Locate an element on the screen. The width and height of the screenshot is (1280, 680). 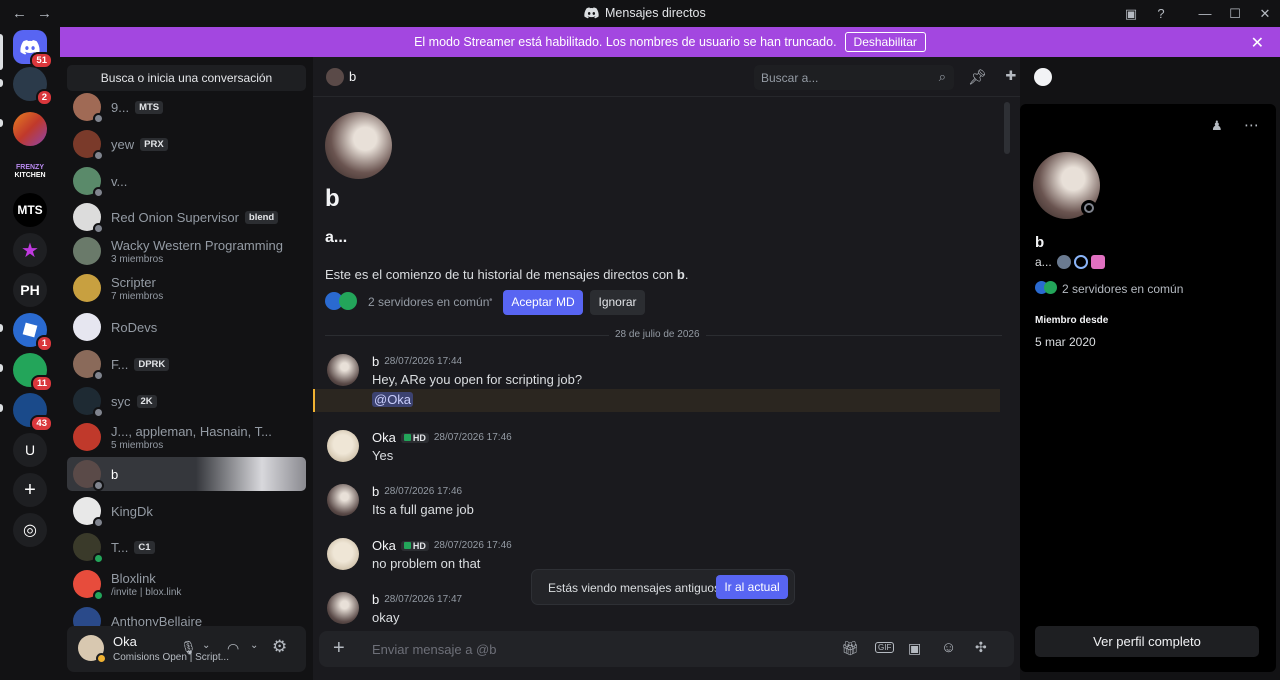
user-name: Oka is located at coordinates (125, 641).